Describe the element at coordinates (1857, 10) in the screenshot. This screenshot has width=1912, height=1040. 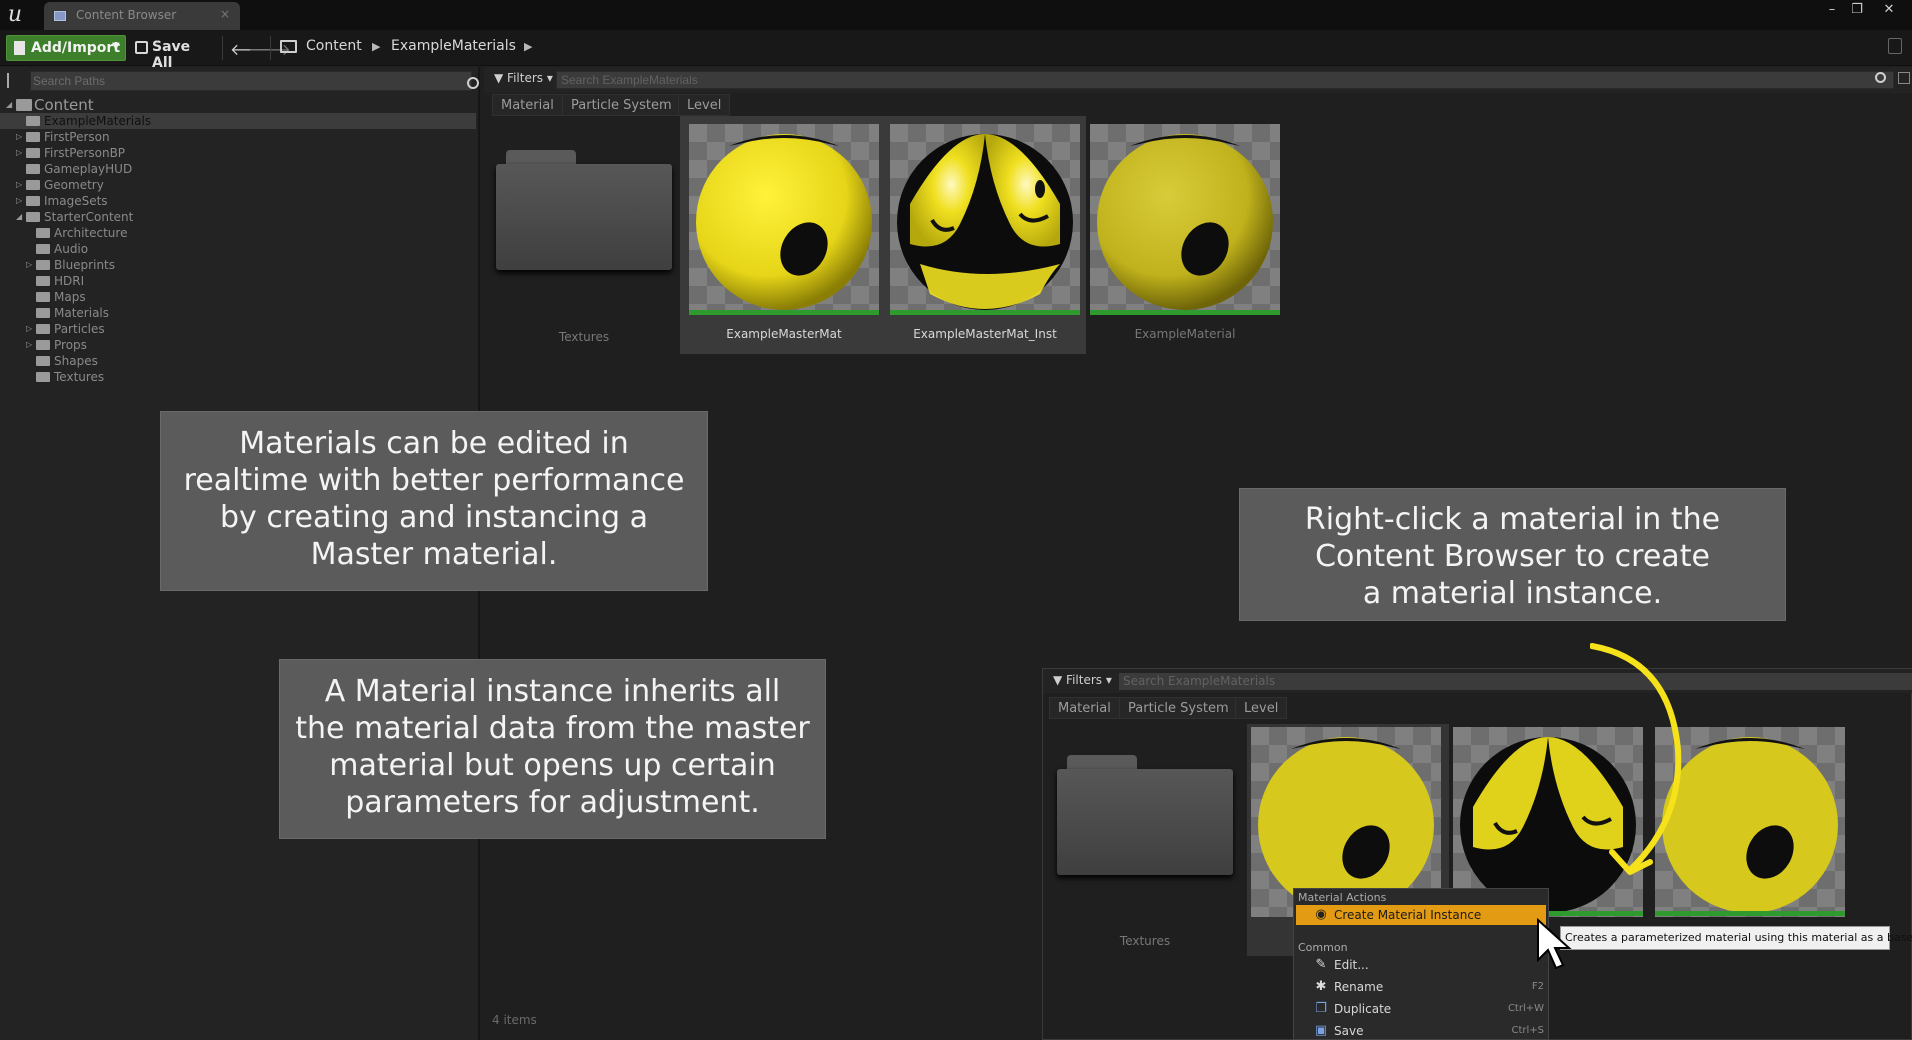
I see `maximize-icon: ❐` at that location.